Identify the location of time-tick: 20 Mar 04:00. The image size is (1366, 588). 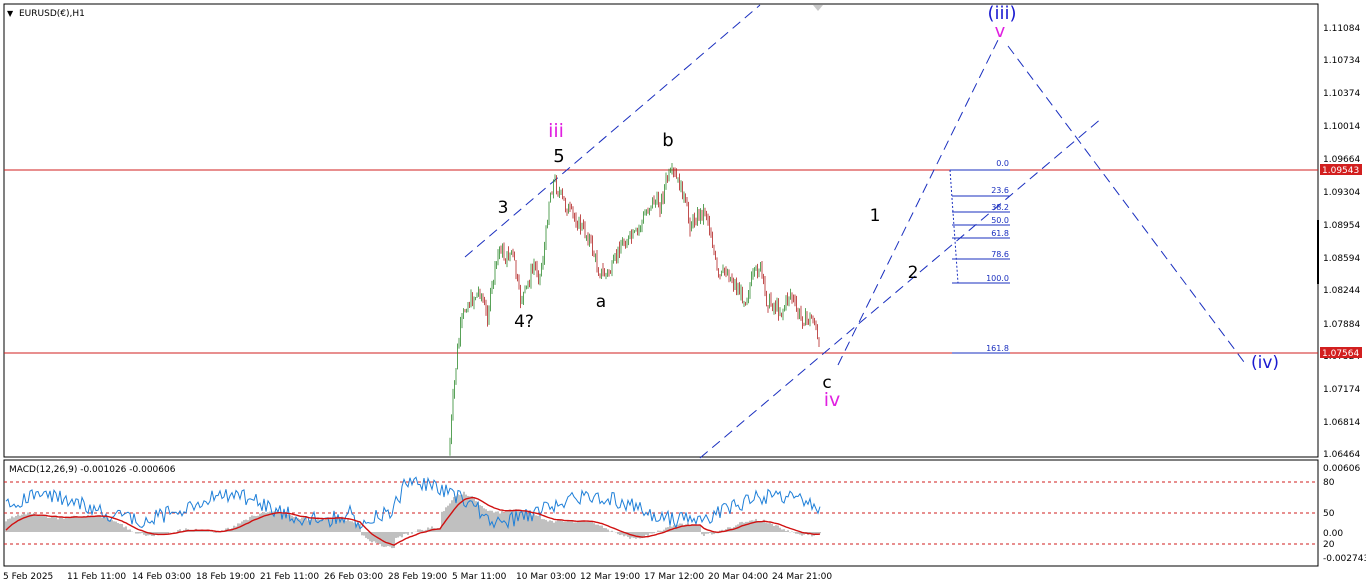
(738, 577).